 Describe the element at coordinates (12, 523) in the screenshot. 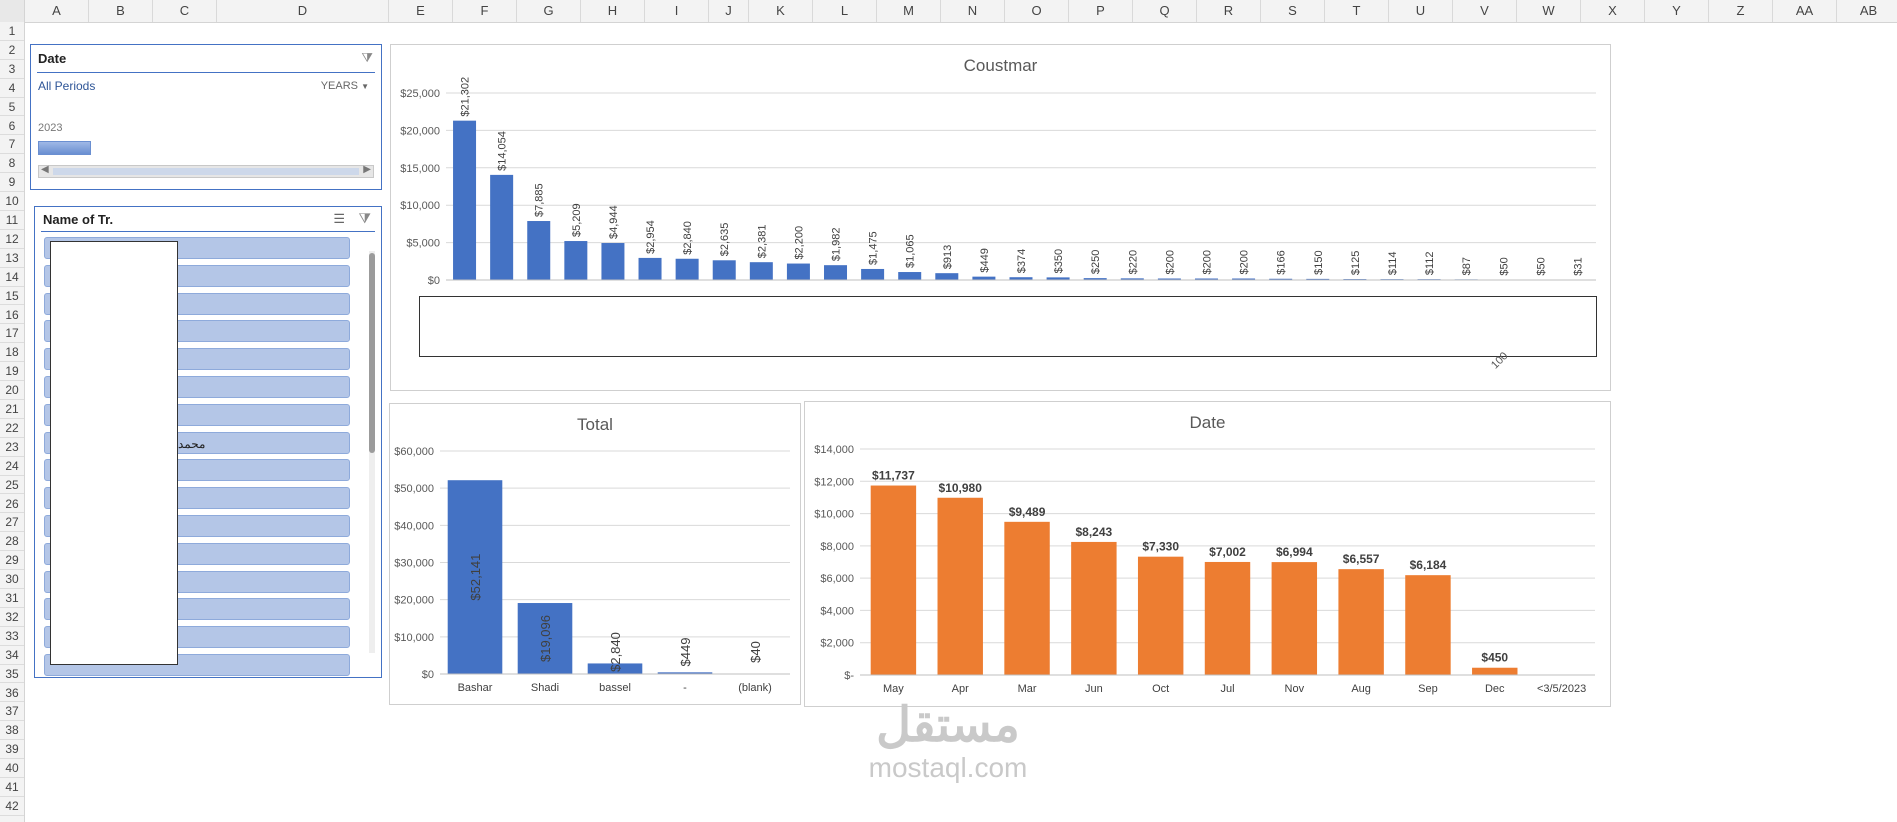

I see `row-header-27: 27` at that location.